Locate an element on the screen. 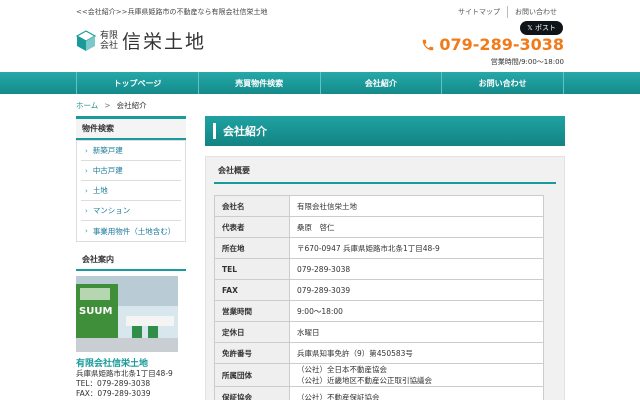 This screenshot has height=400, width=640. row-value: 有限会社信栄土地 is located at coordinates (416, 206).